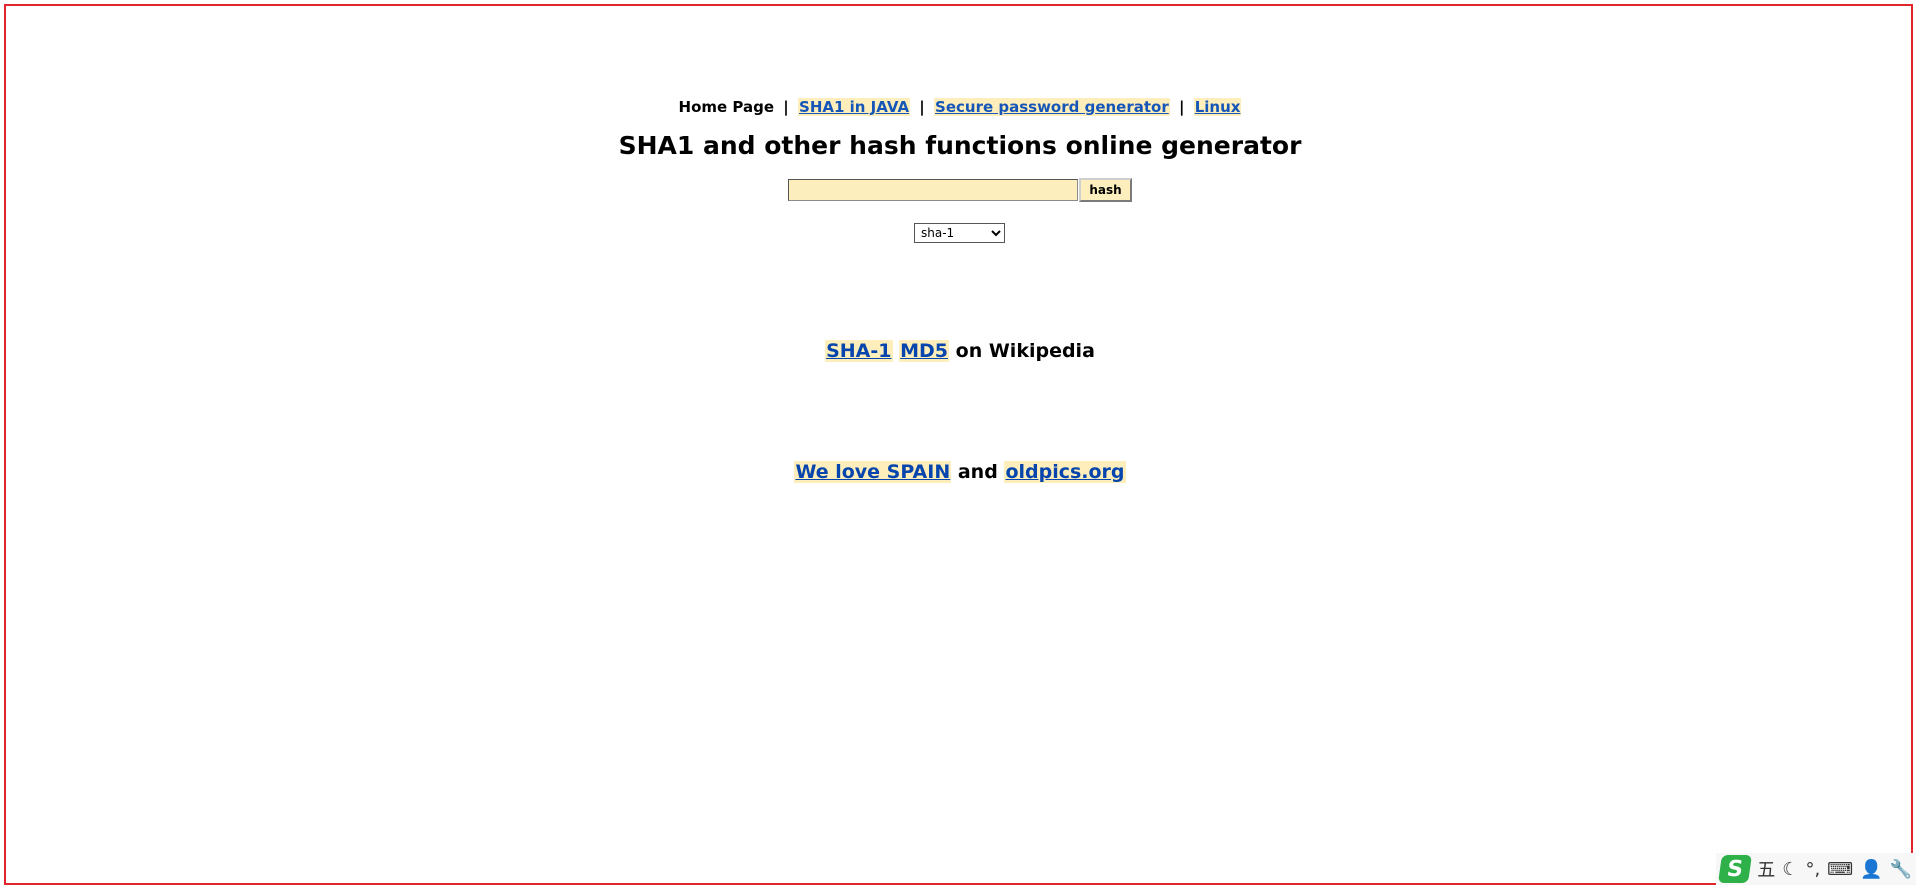 The width and height of the screenshot is (1920, 893). Describe the element at coordinates (1790, 869) in the screenshot. I see `moon-icon: ☾` at that location.